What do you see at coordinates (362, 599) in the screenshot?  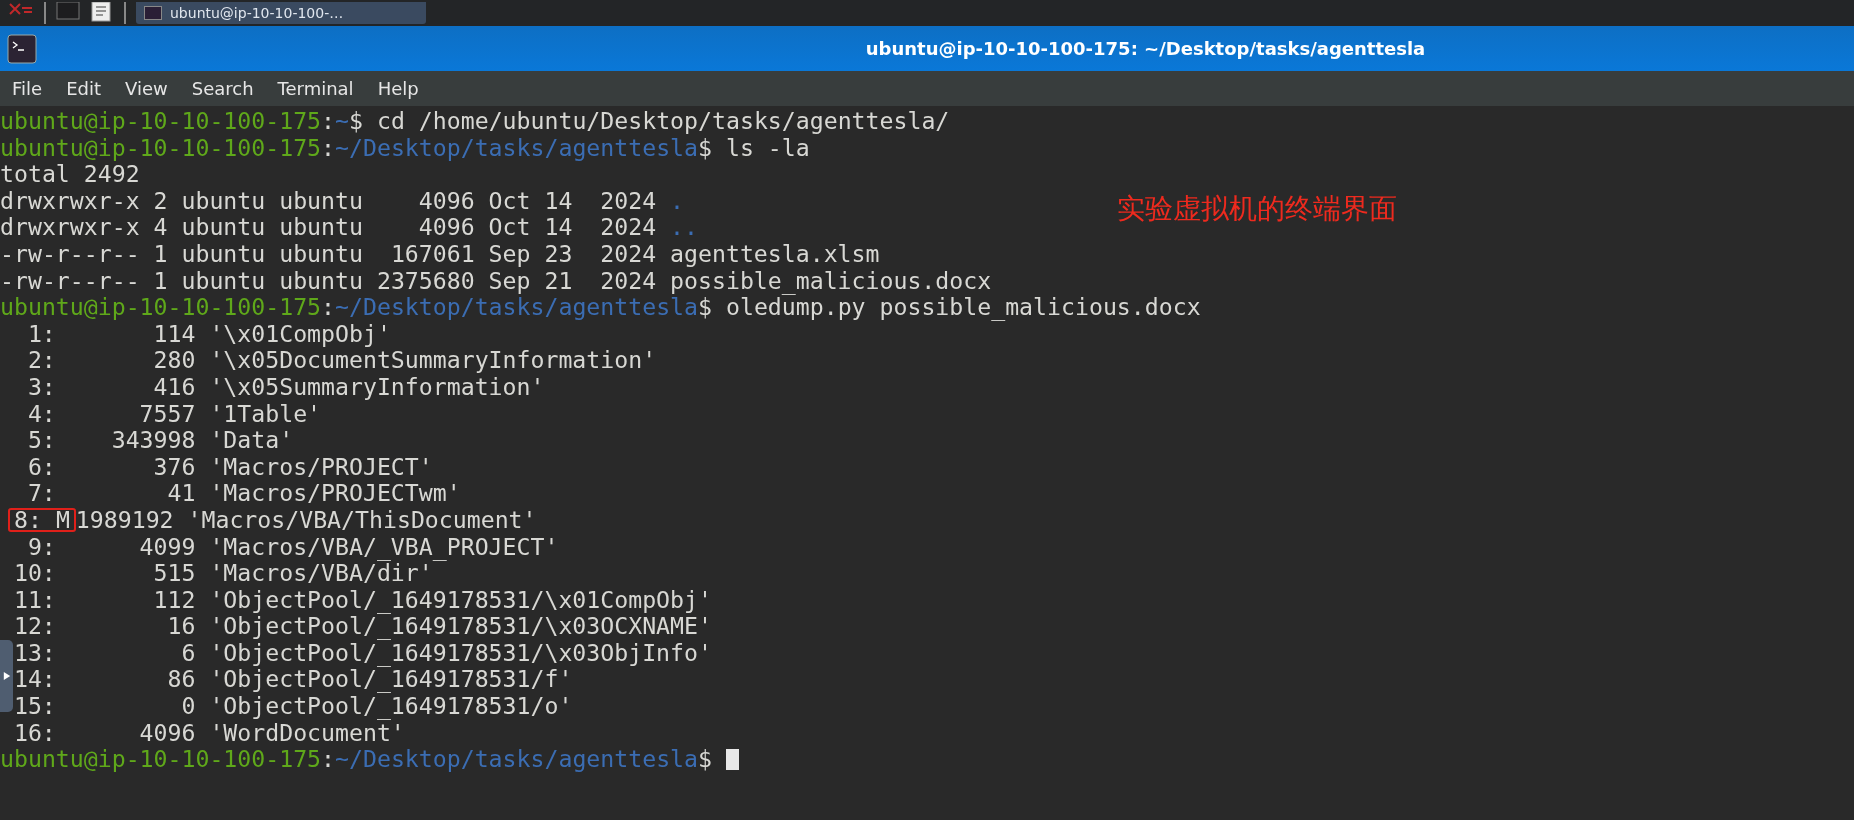 I see `output-line: 11: 112 'ObjectPool/_1649178531/\x01CompObj'` at bounding box center [362, 599].